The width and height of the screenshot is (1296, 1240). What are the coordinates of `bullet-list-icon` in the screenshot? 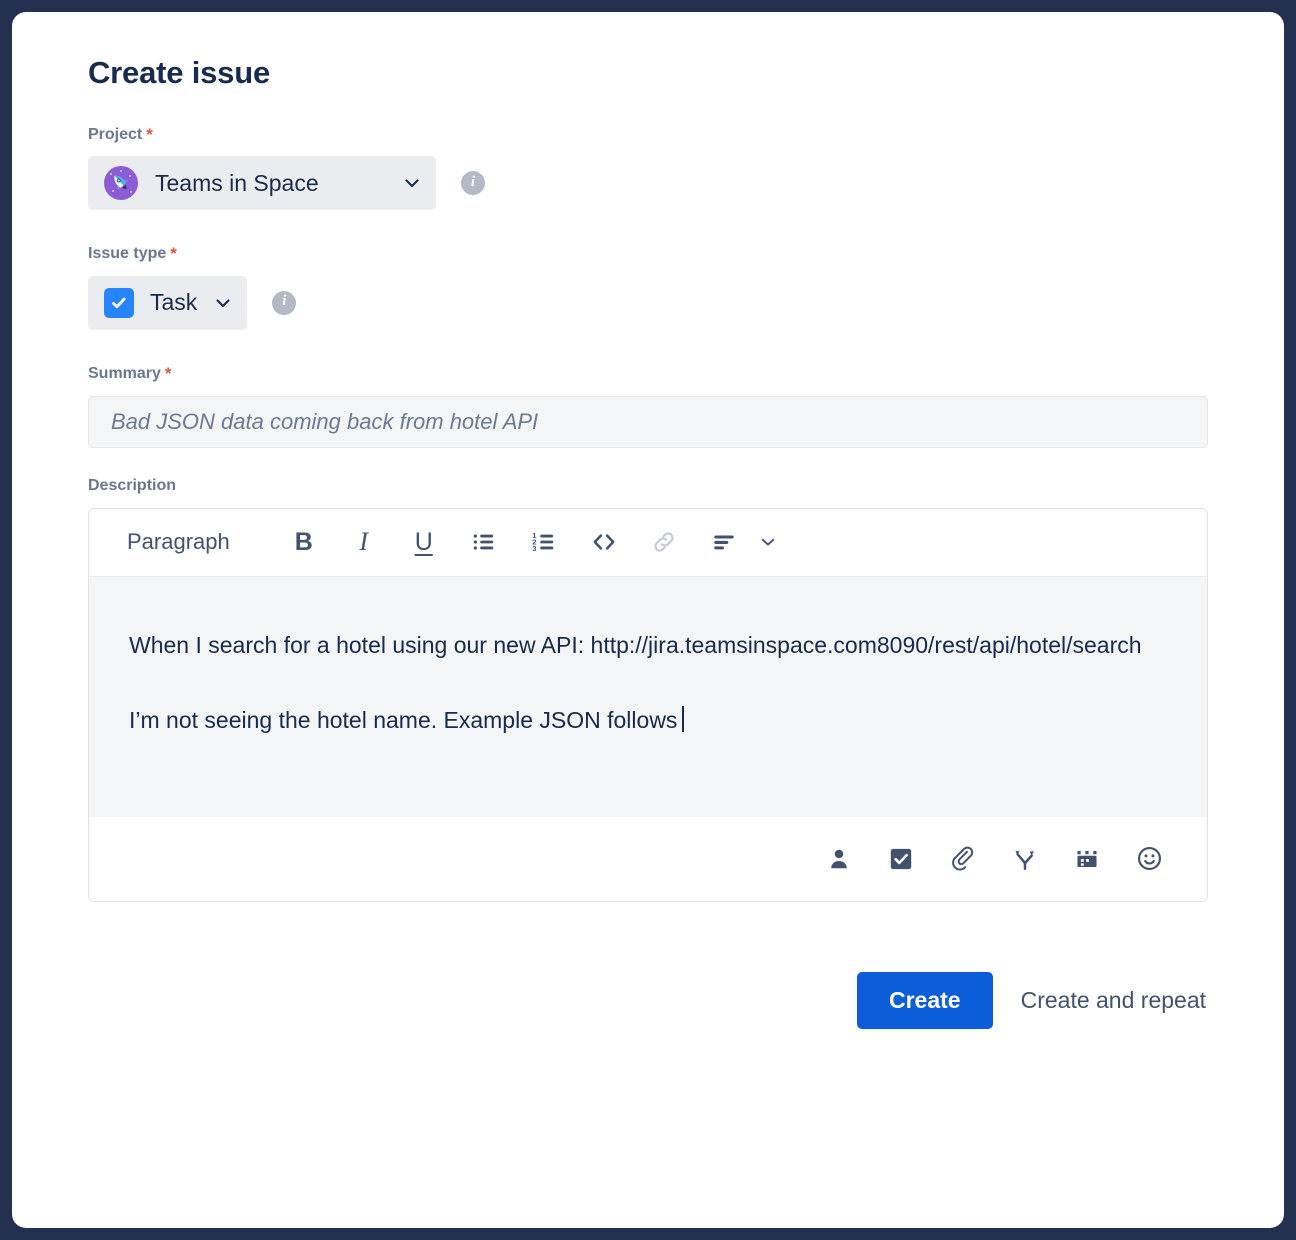 It's located at (484, 542).